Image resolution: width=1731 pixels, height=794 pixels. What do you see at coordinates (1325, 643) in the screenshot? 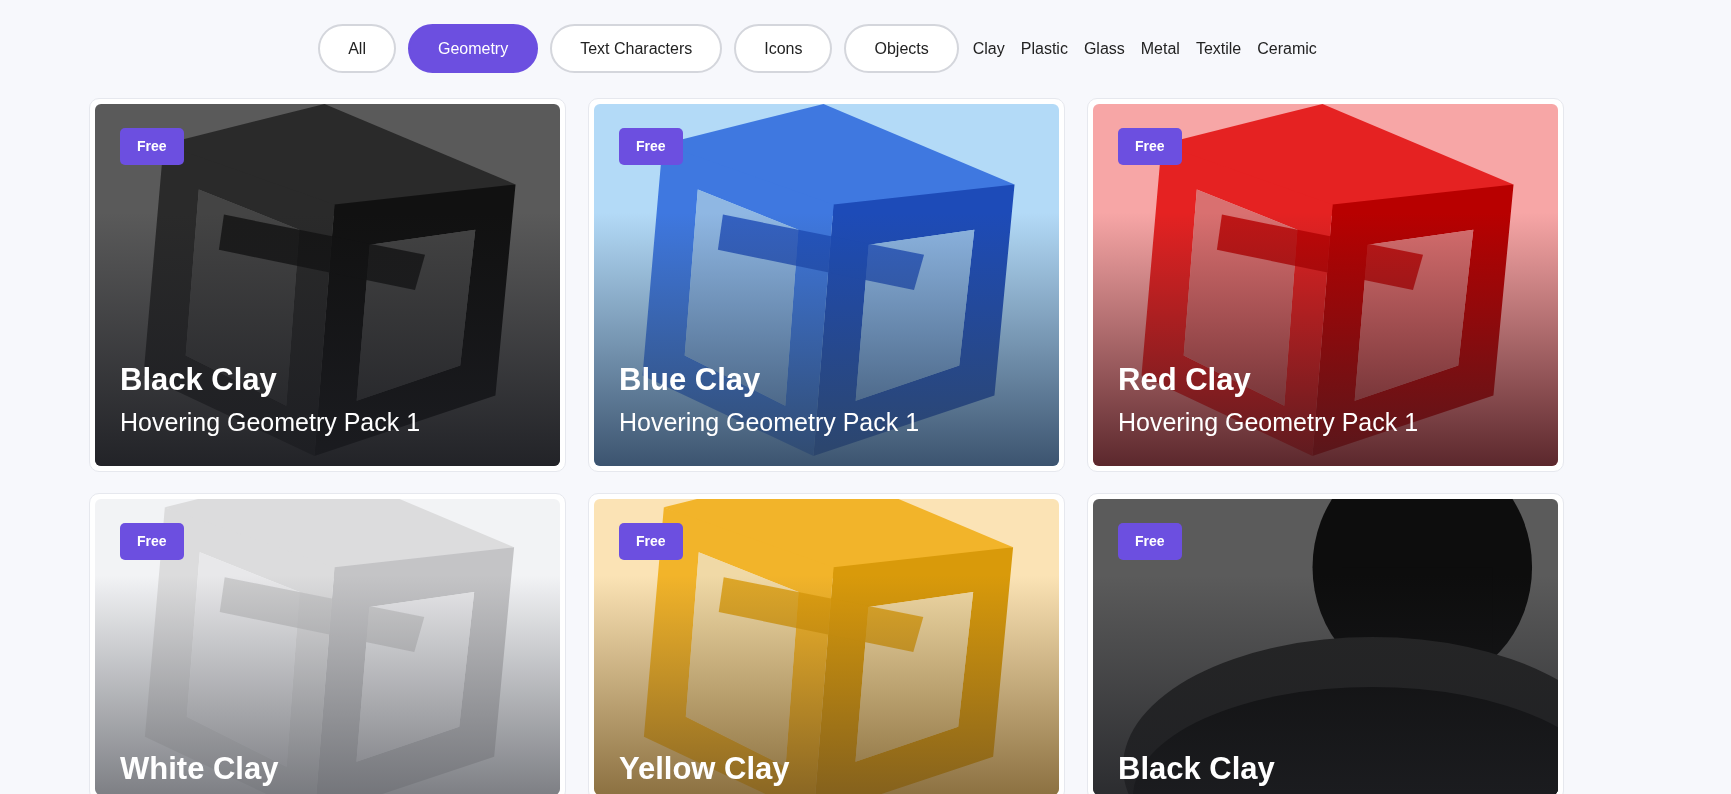
I see `asset-card: Free Black Clay` at bounding box center [1325, 643].